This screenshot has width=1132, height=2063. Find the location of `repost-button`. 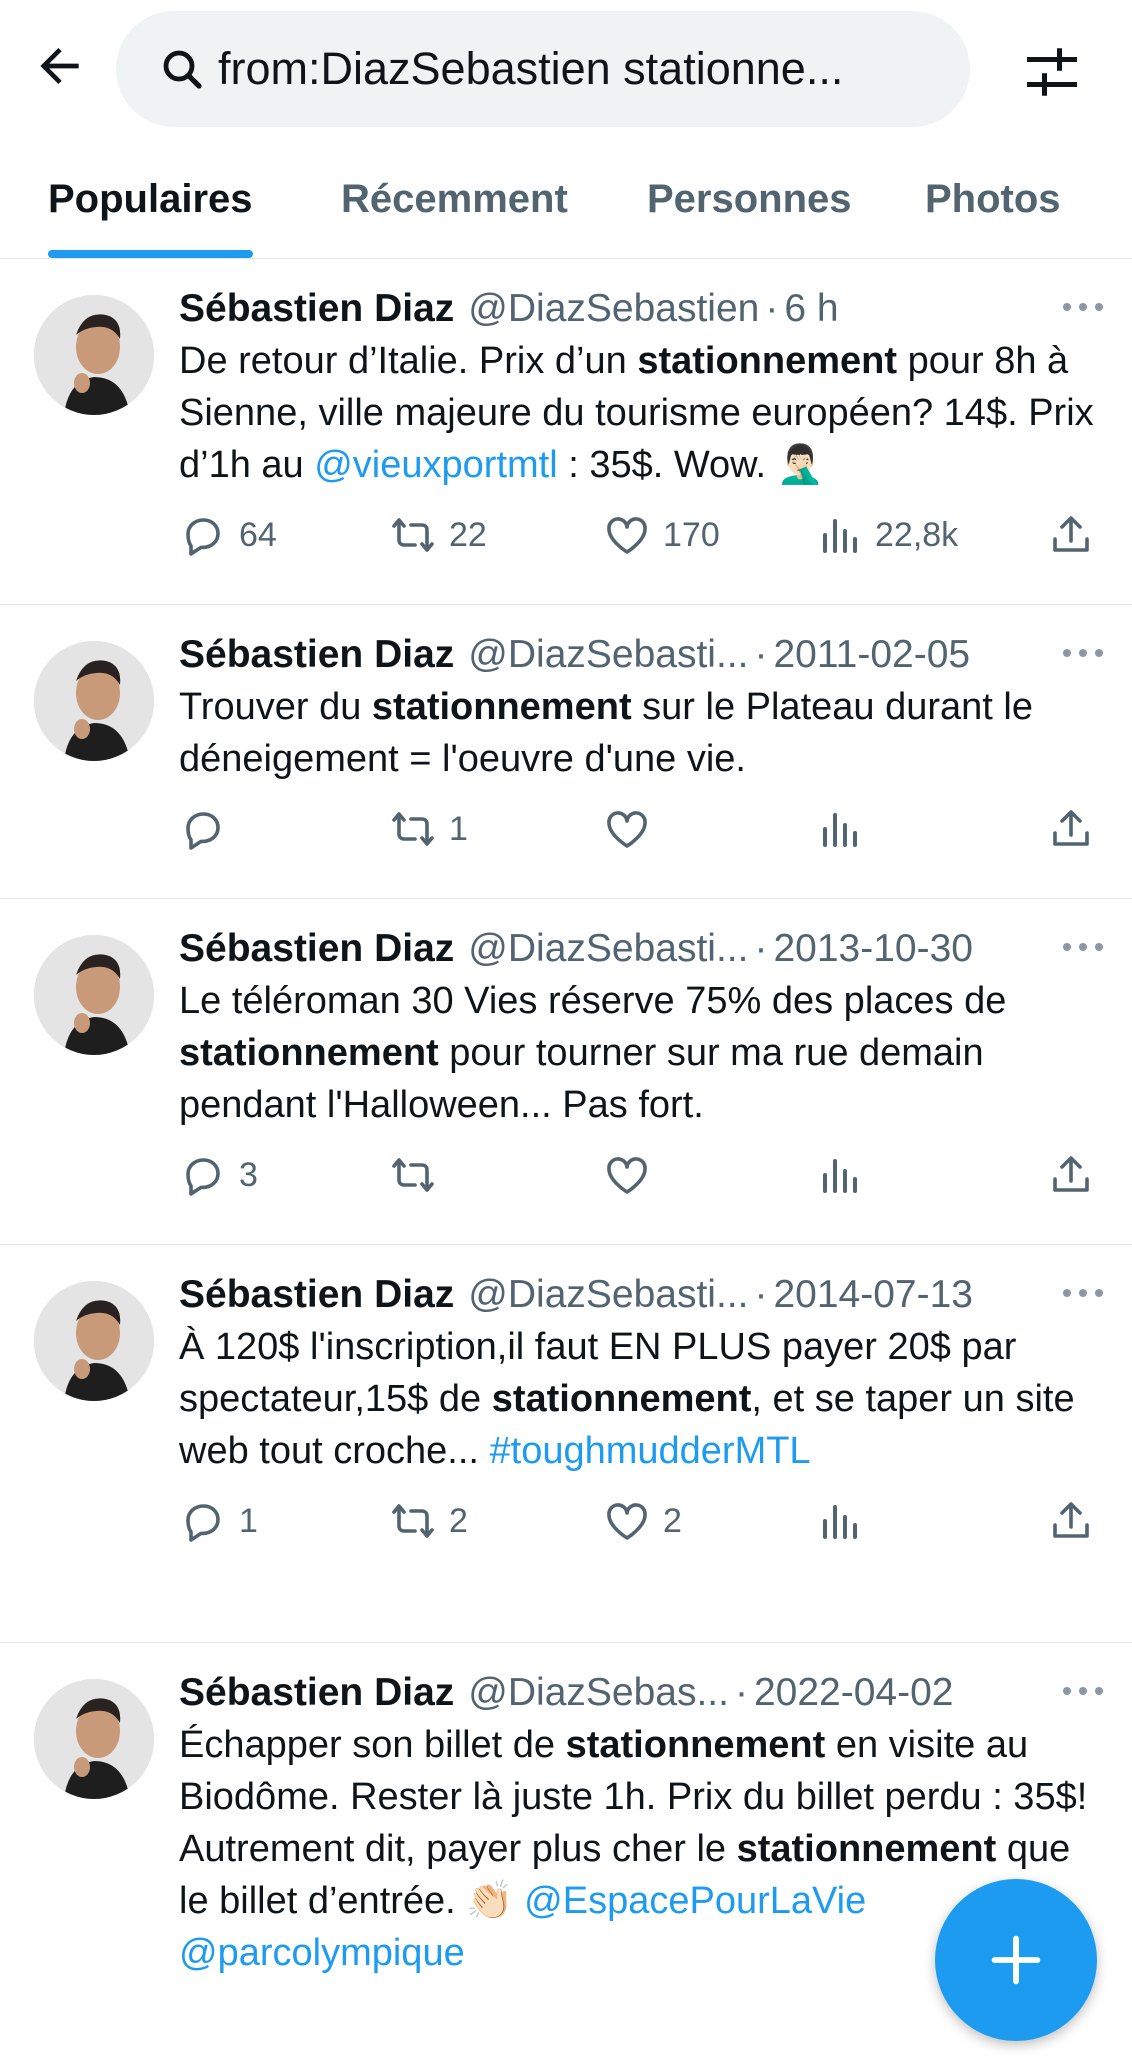

repost-button is located at coordinates (419, 1175).